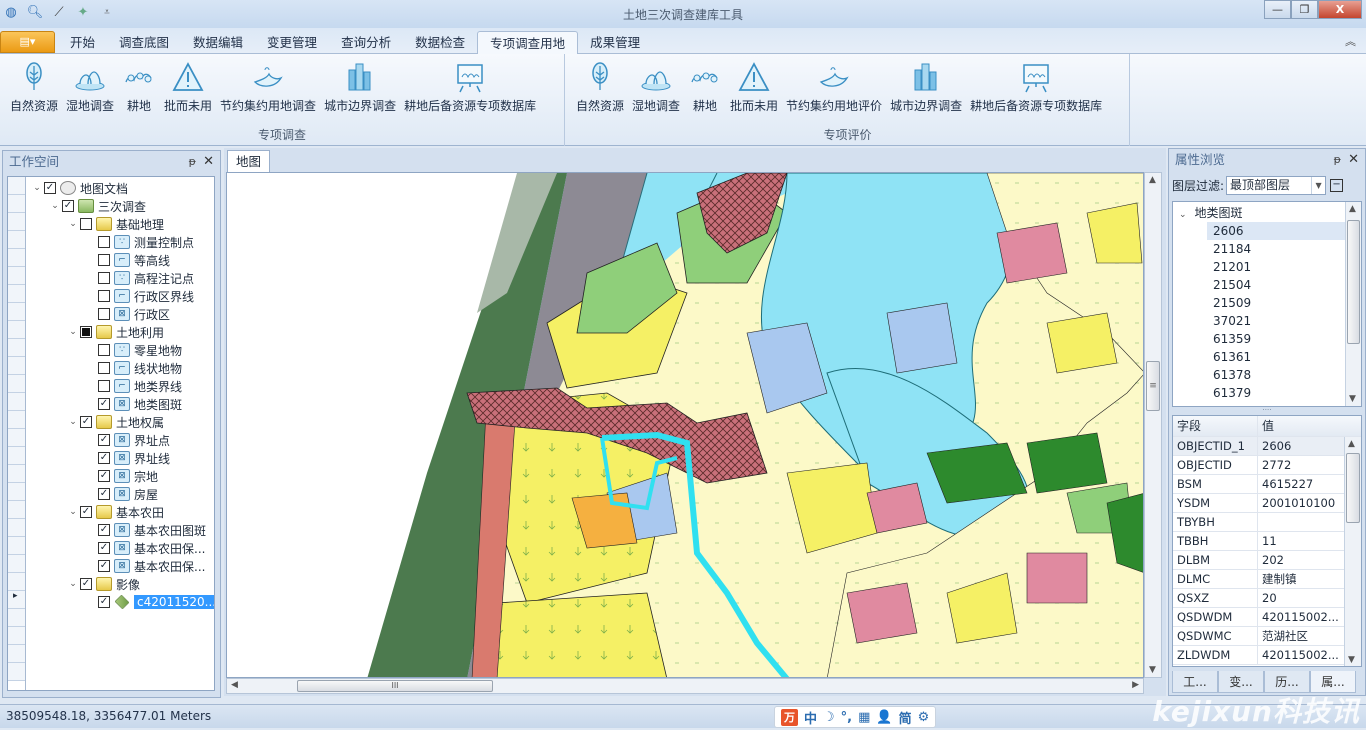 This screenshot has height=730, width=1366. Describe the element at coordinates (127, 458) in the screenshot. I see `tree-node: ✓ ⊠ 界址线` at that location.